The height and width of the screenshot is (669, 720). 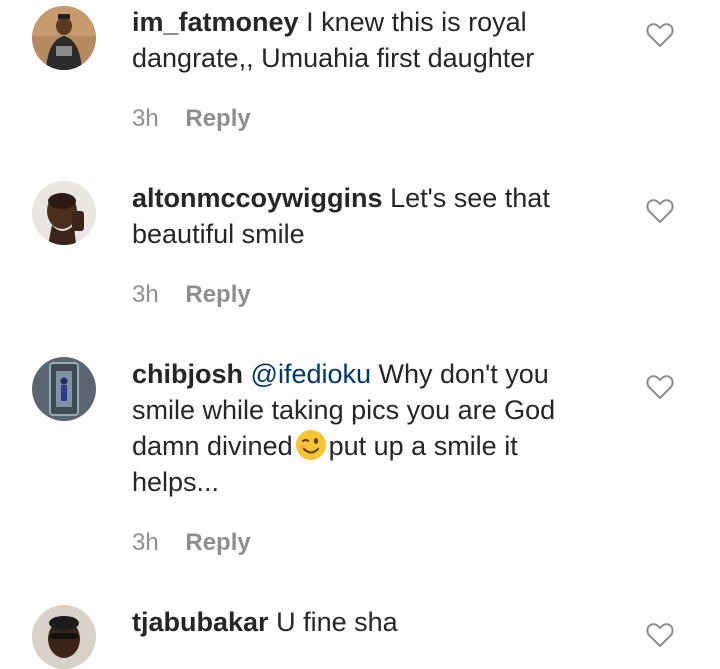 I want to click on comment-username: altonmccoywiggins, so click(x=257, y=198).